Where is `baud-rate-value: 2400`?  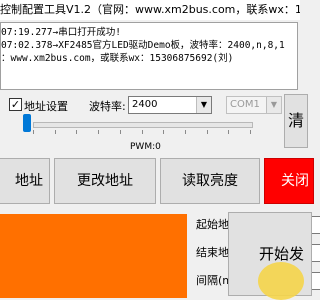 baud-rate-value: 2400 is located at coordinates (145, 104).